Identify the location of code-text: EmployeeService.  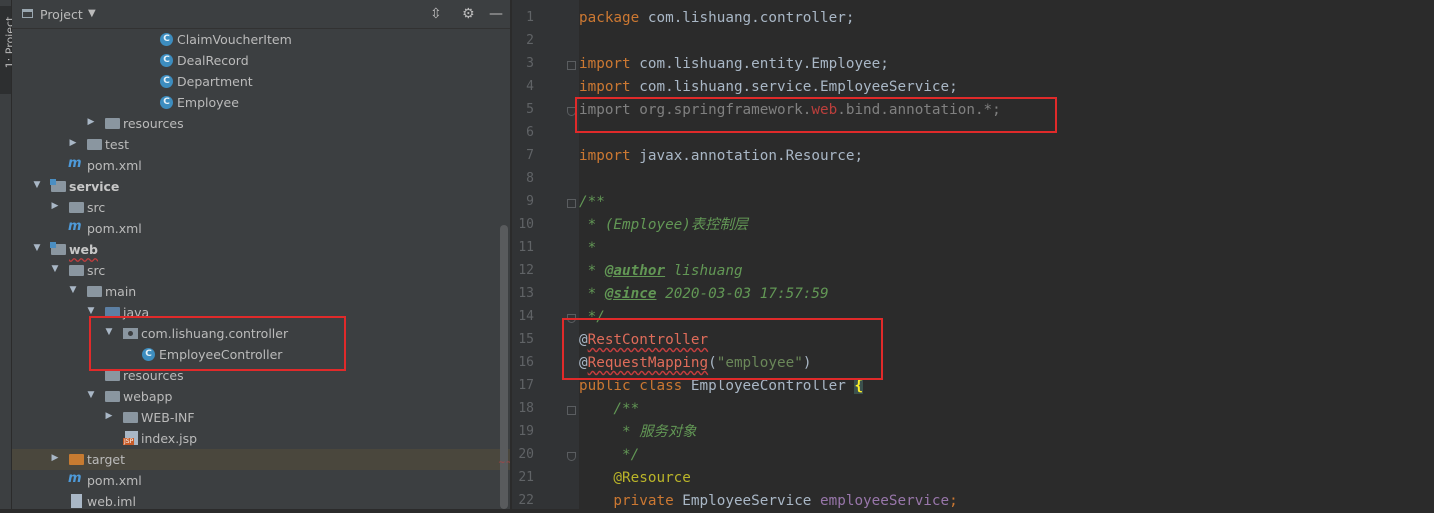
(747, 501).